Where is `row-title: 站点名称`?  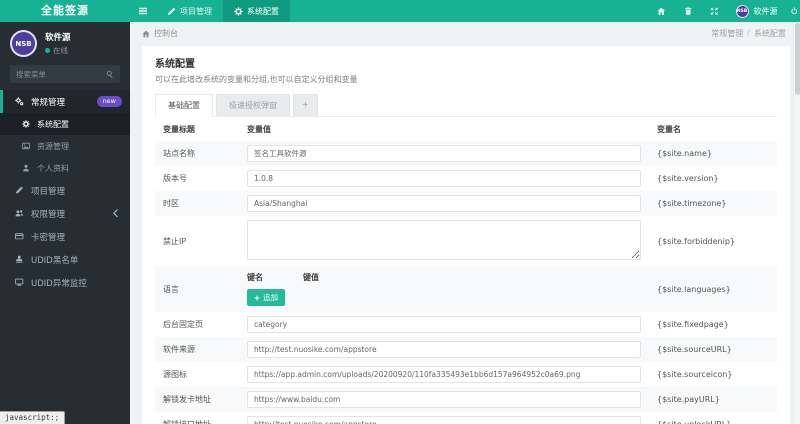
row-title: 站点名称 is located at coordinates (197, 153).